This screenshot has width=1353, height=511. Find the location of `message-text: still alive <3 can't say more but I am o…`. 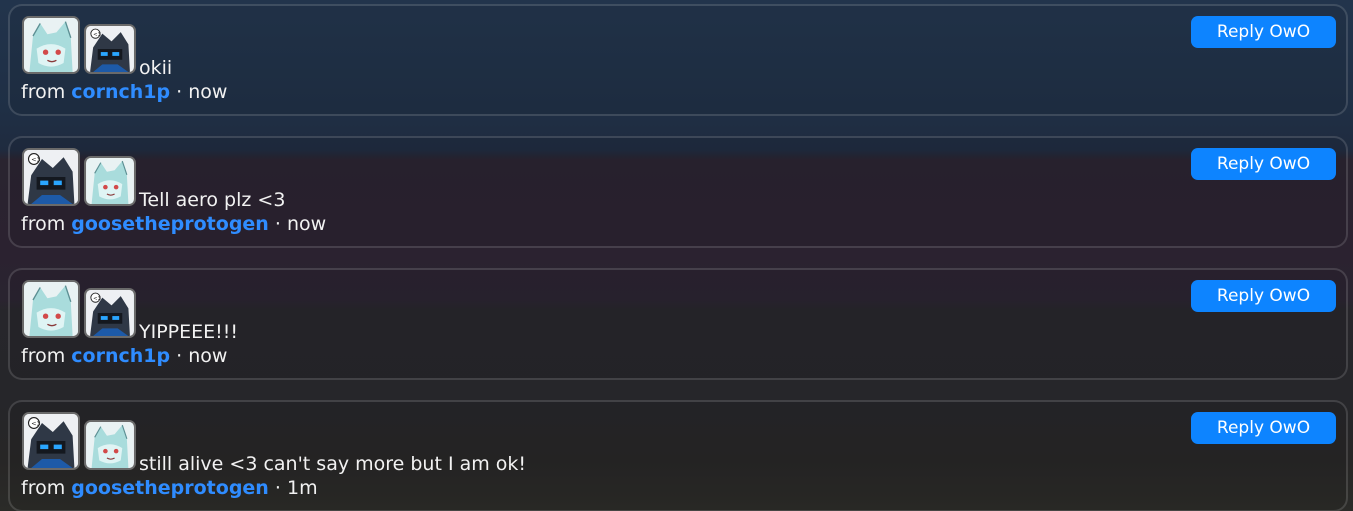

message-text: still alive <3 can't say more but I am o… is located at coordinates (333, 464).